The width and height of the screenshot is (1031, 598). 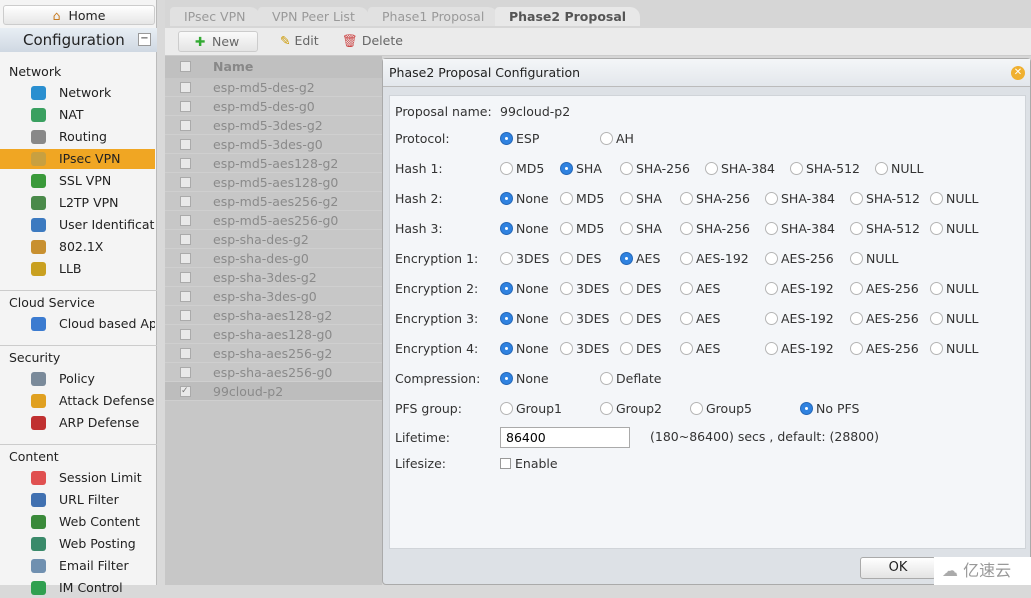 I want to click on new-button: ✚ New, so click(x=218, y=41).